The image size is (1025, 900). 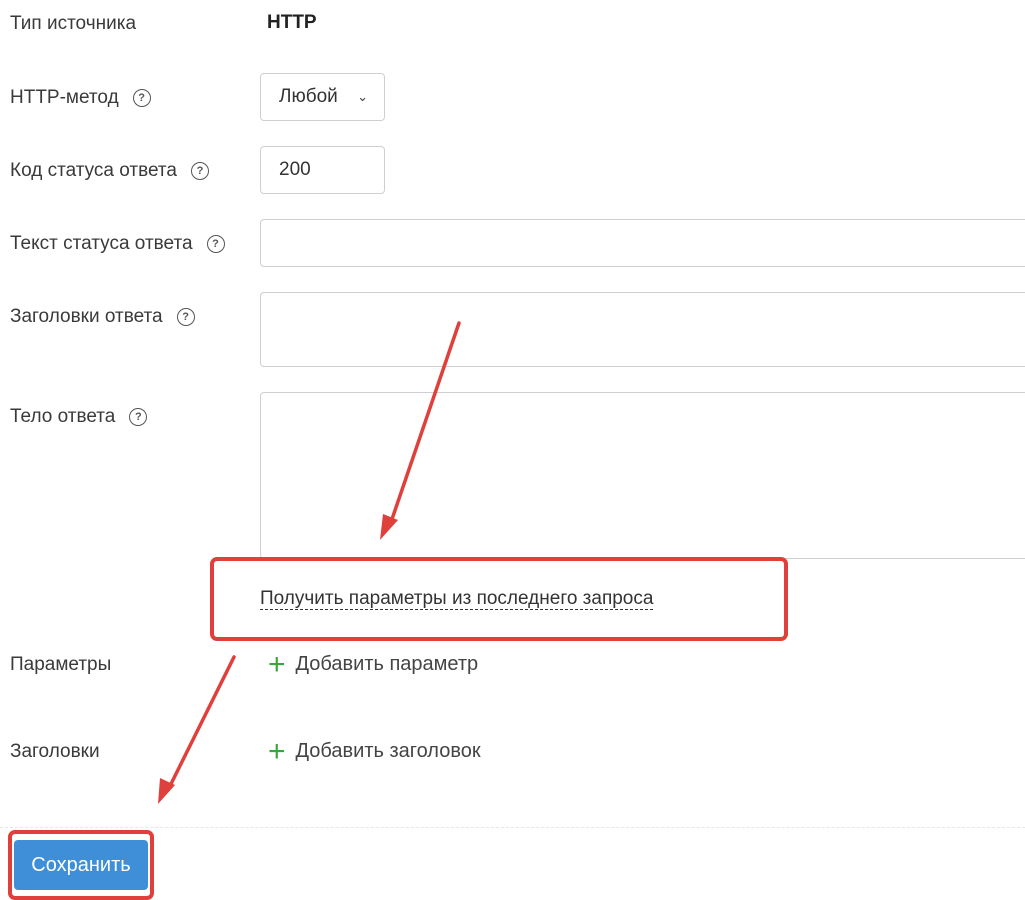 What do you see at coordinates (197, 729) in the screenshot?
I see `annotation-arrow` at bounding box center [197, 729].